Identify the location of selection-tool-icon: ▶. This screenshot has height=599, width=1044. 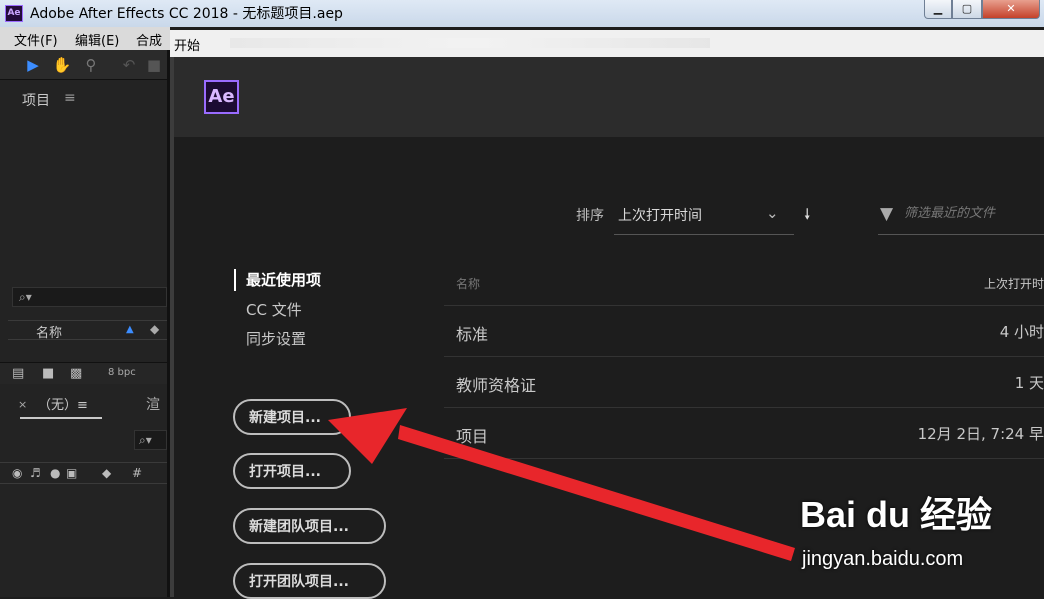
(33, 65).